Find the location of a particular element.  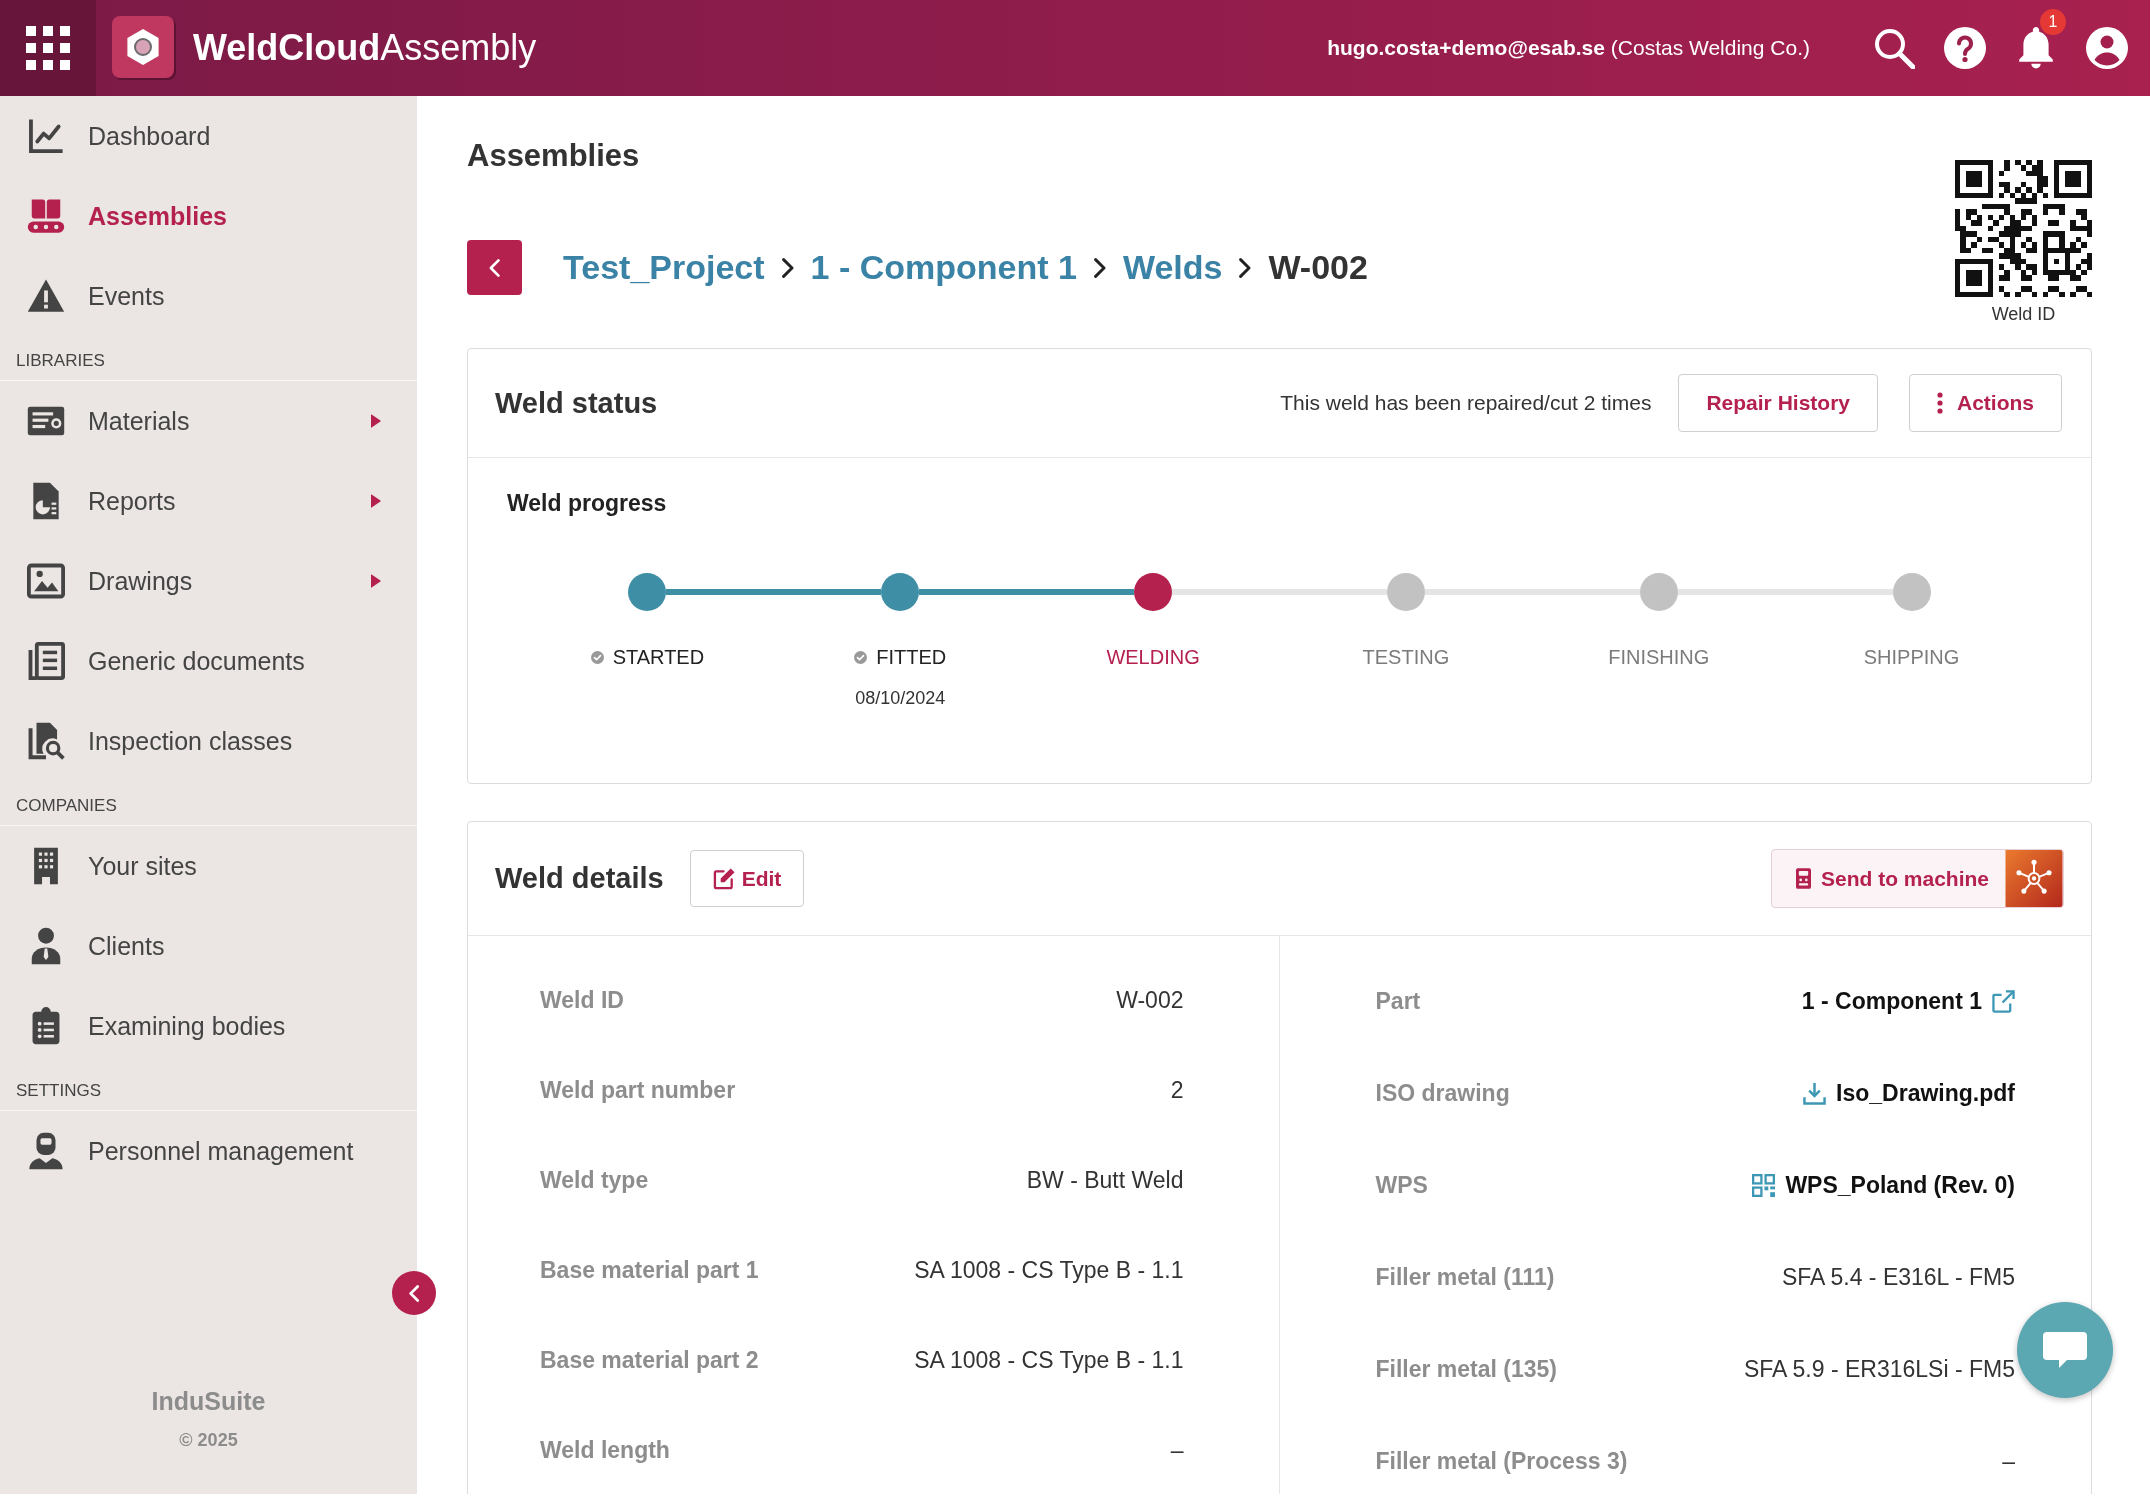

account-button is located at coordinates (2107, 48).